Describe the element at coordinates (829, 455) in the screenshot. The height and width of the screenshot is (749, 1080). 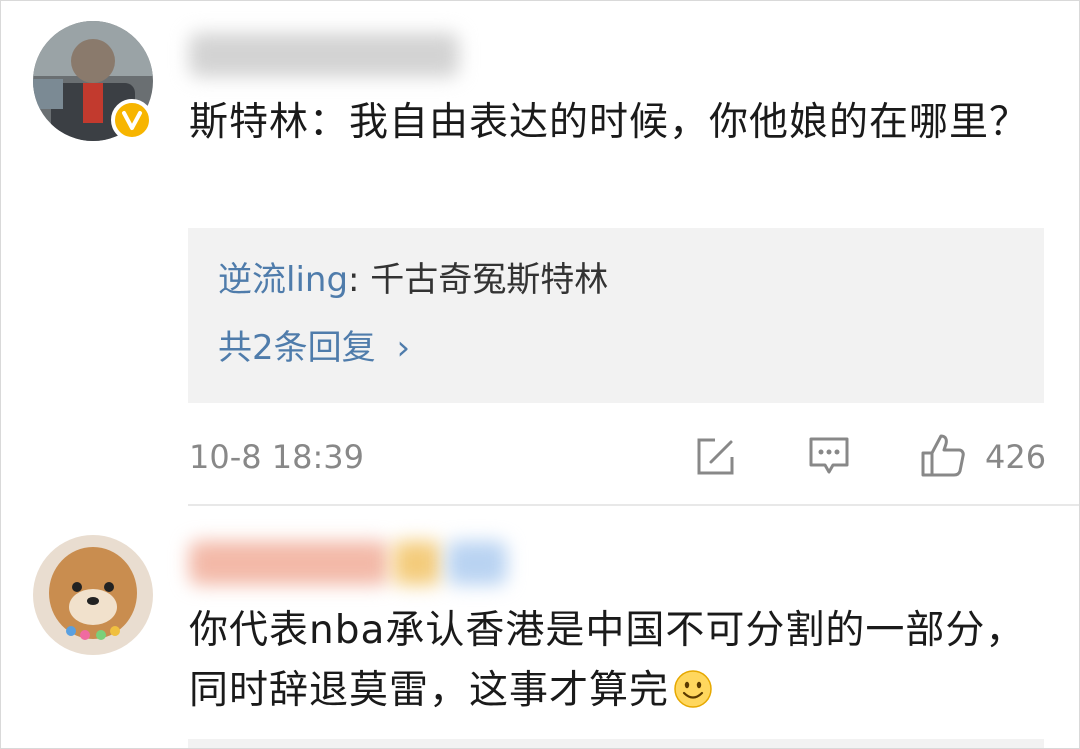
I see `chat-bubble-icon` at that location.